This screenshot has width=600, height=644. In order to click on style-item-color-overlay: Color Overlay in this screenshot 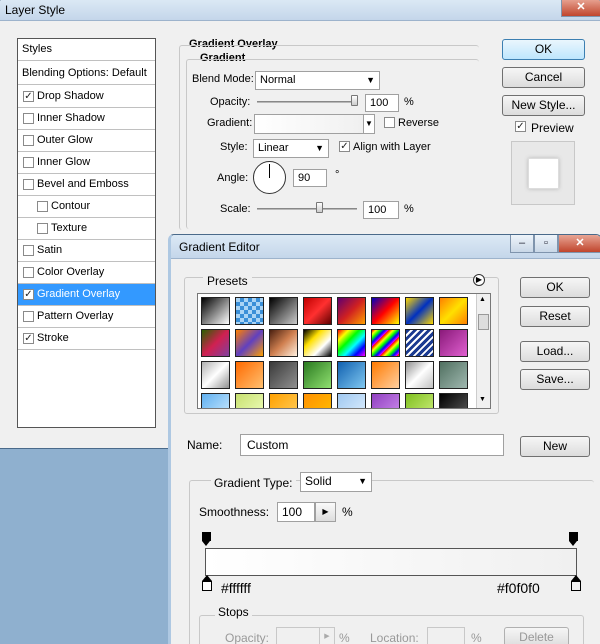, I will do `click(86, 273)`.